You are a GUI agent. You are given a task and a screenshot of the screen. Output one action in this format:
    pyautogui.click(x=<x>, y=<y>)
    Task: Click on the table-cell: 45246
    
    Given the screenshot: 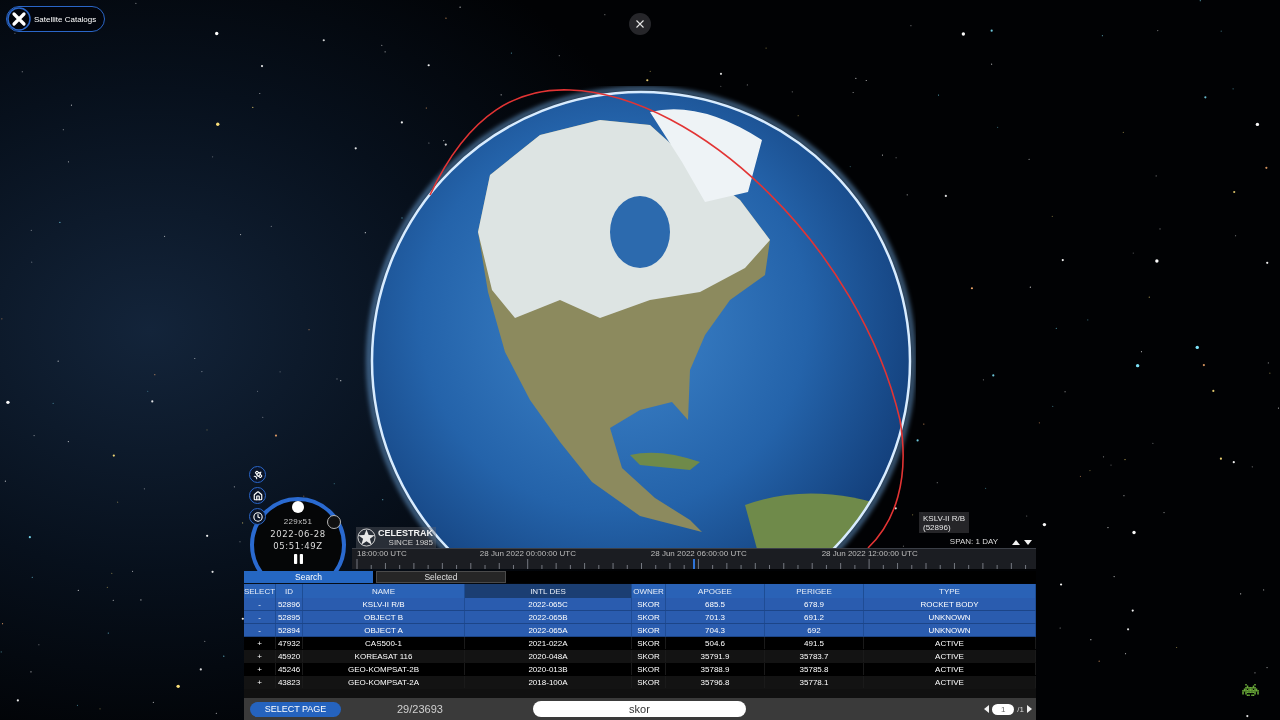 What is the action you would take?
    pyautogui.click(x=289, y=669)
    